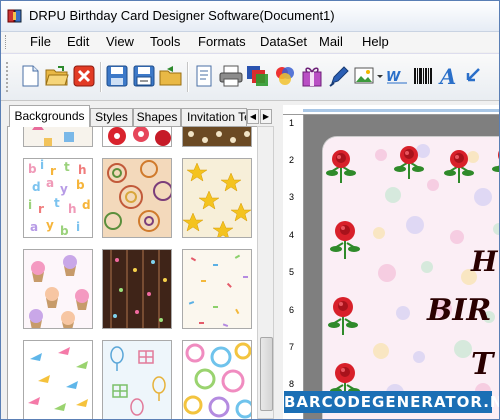 The width and height of the screenshot is (500, 420). I want to click on ruler-number: 3, so click(292, 197).